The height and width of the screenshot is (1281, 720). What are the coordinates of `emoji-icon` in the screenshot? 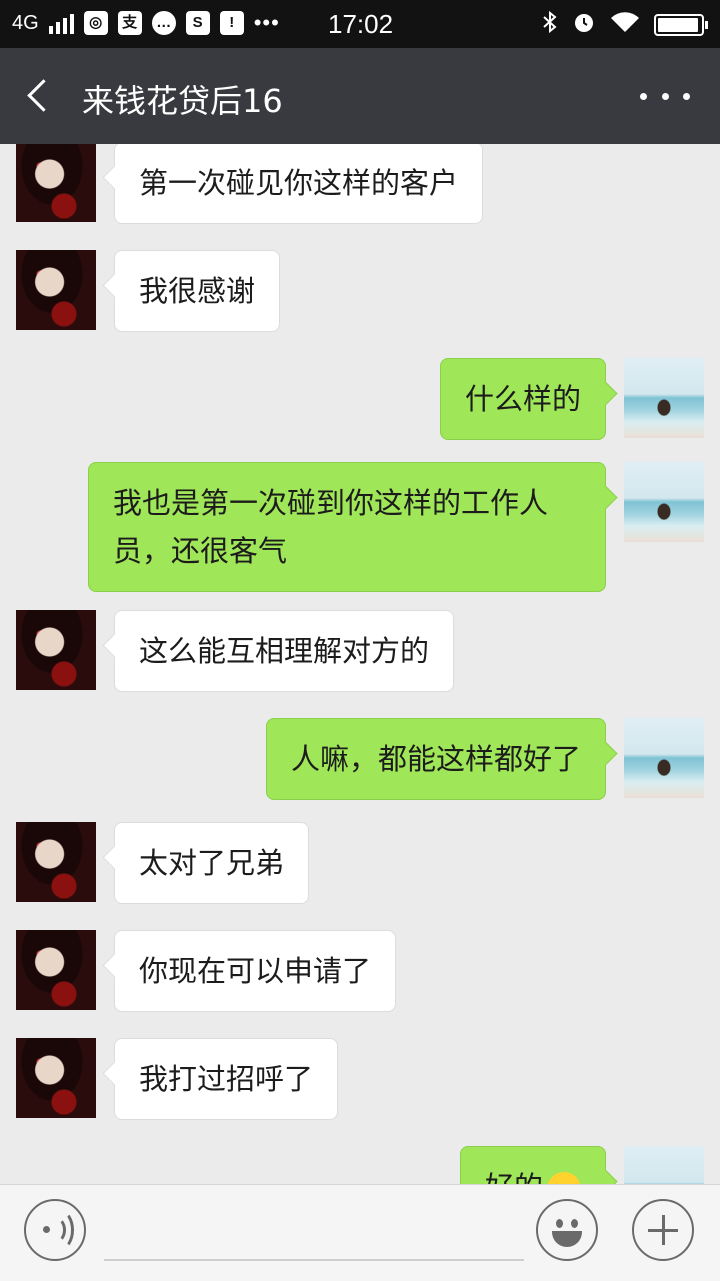 It's located at (567, 1230).